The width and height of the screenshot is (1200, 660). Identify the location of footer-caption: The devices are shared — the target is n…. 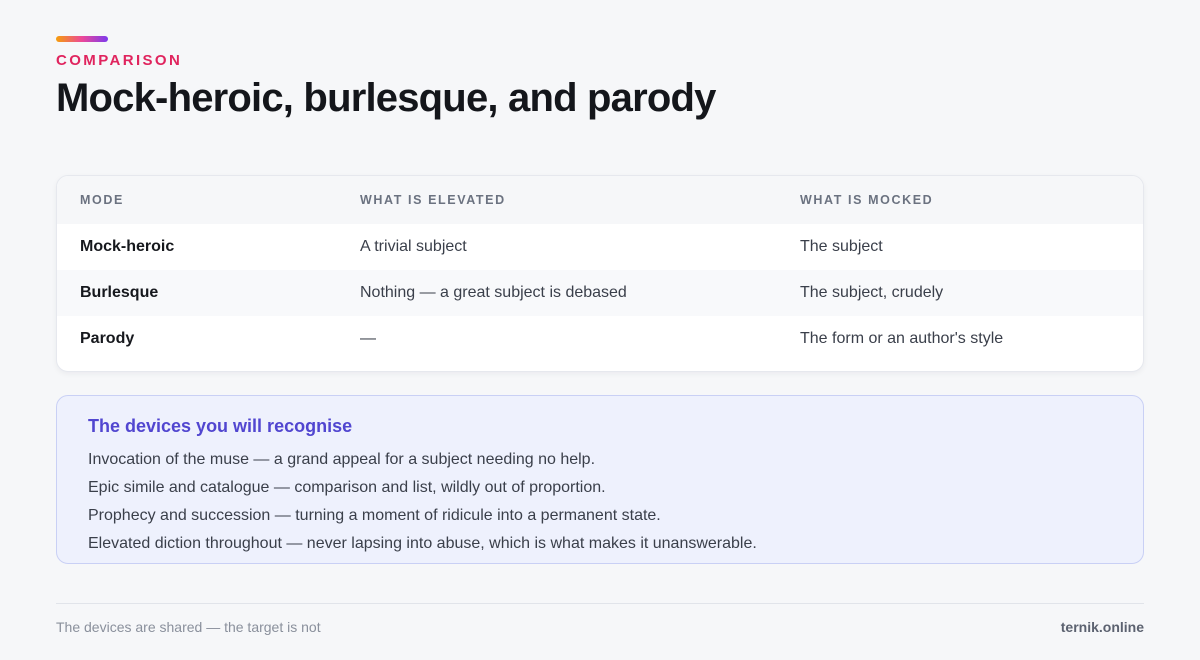
(188, 627).